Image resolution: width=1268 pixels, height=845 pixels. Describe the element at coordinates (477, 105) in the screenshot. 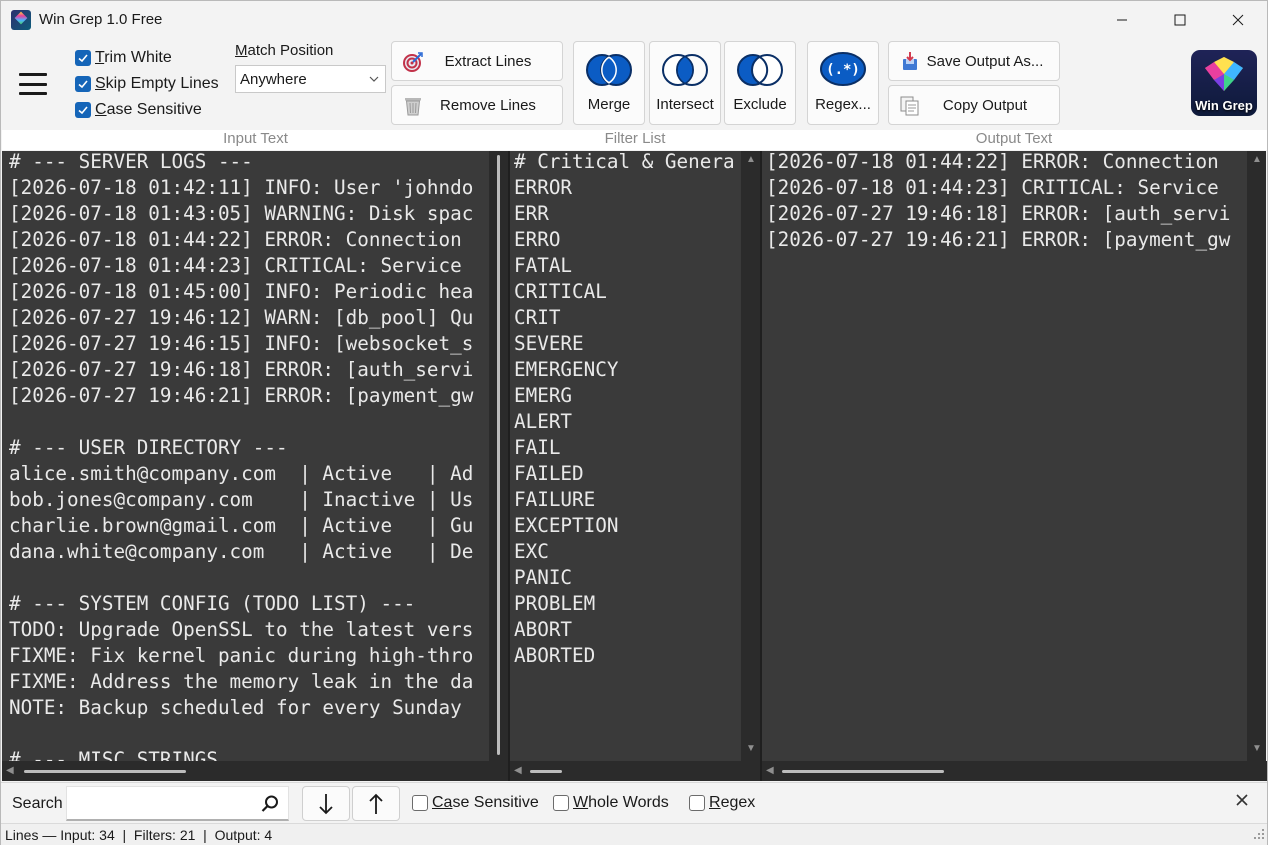

I see `remove-lines-button: Remove Lines` at that location.